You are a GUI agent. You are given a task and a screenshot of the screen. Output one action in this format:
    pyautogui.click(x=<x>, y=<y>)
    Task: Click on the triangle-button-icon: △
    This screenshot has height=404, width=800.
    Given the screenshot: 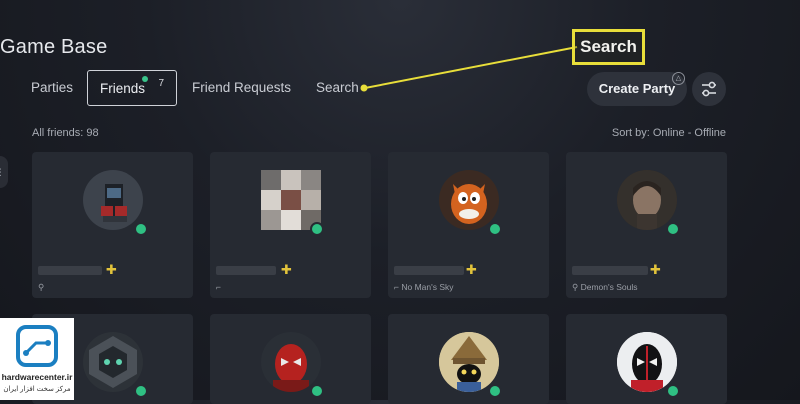 What is the action you would take?
    pyautogui.click(x=678, y=78)
    